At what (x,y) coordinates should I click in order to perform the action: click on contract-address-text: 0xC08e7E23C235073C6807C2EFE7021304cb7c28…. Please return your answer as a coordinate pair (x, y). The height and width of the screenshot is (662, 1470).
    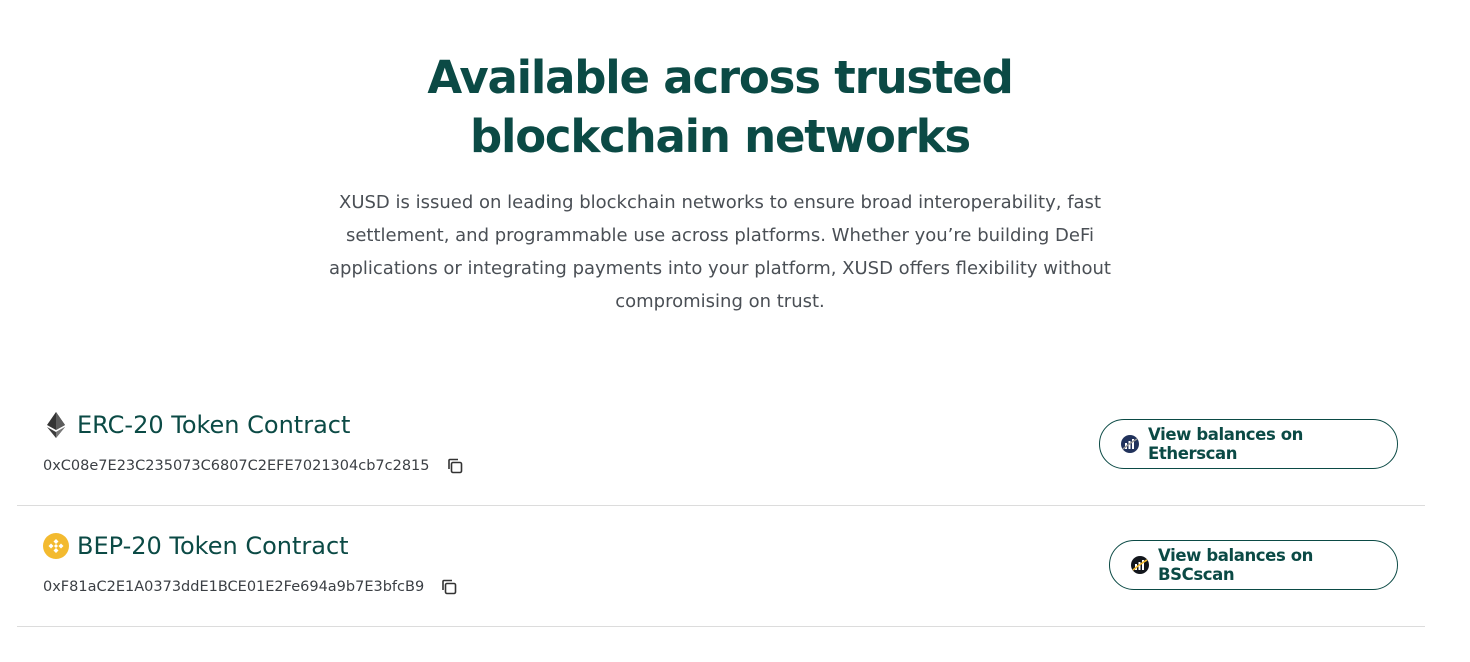
    Looking at the image, I should click on (236, 466).